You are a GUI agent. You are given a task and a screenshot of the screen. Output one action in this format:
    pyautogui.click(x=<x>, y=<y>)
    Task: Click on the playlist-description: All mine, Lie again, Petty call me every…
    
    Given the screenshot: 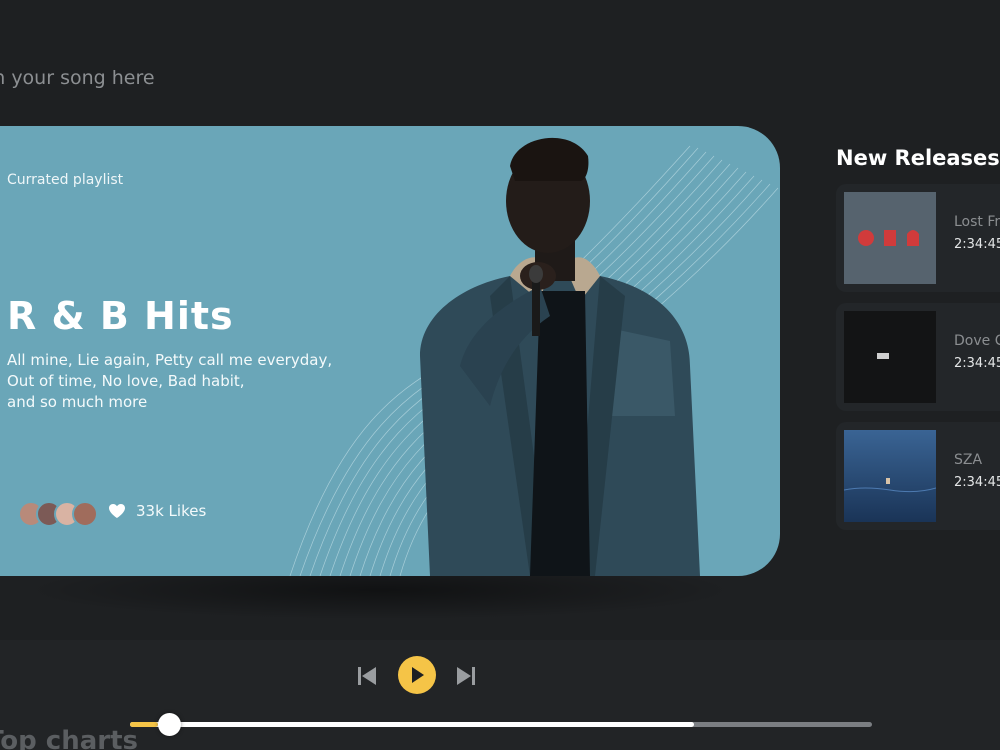 What is the action you would take?
    pyautogui.click(x=187, y=381)
    